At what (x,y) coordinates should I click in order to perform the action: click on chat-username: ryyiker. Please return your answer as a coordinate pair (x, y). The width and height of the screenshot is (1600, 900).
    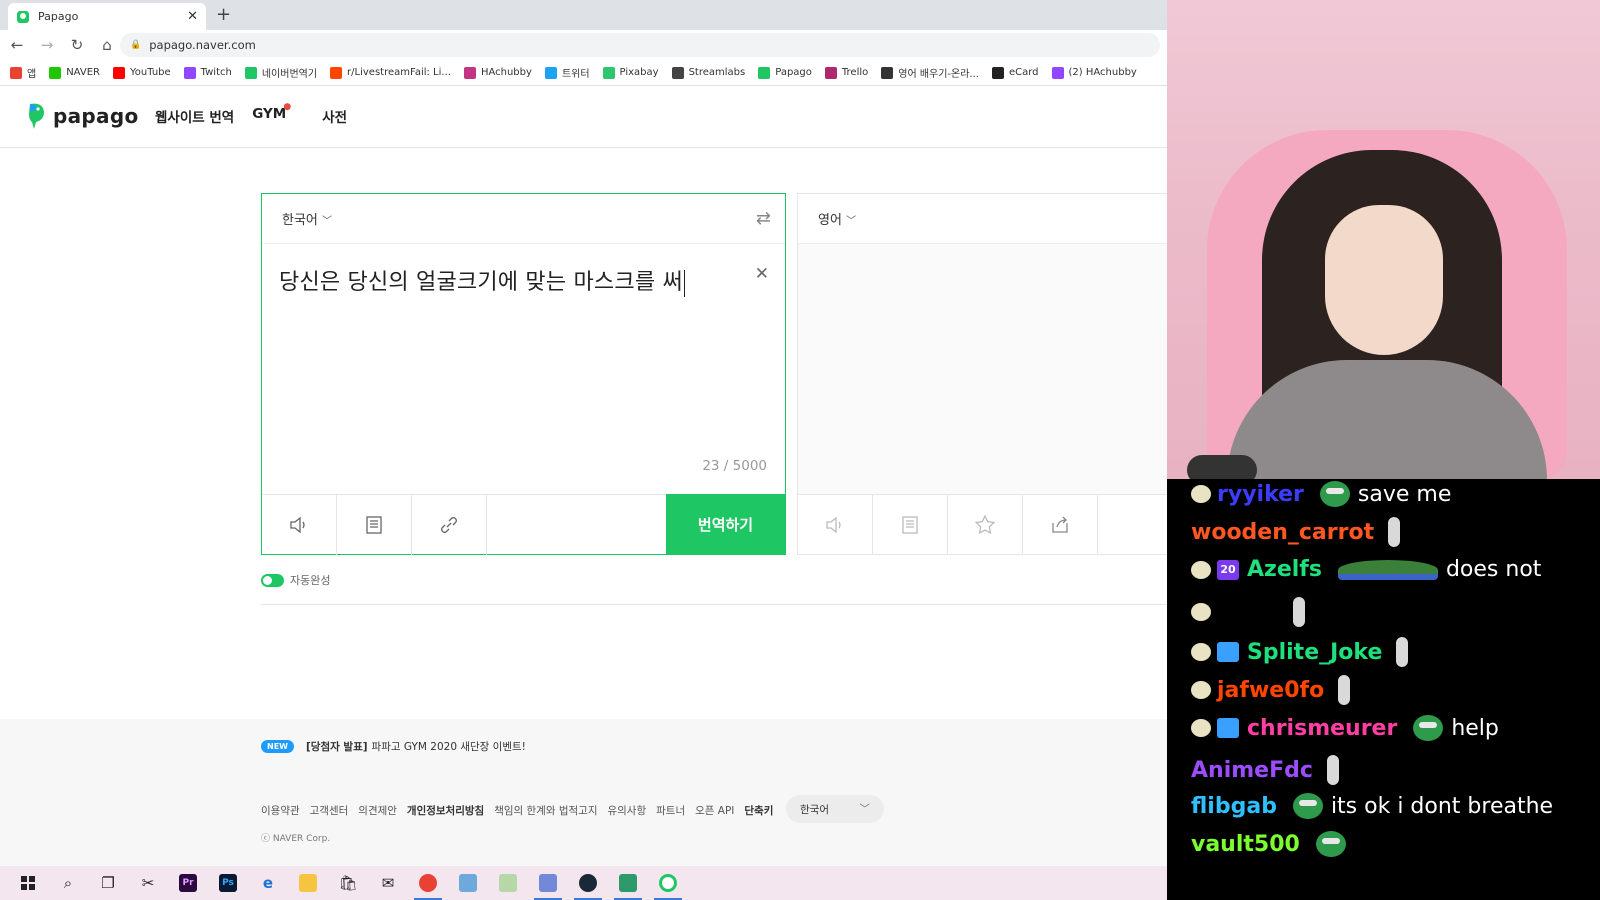
    Looking at the image, I should click on (1260, 494).